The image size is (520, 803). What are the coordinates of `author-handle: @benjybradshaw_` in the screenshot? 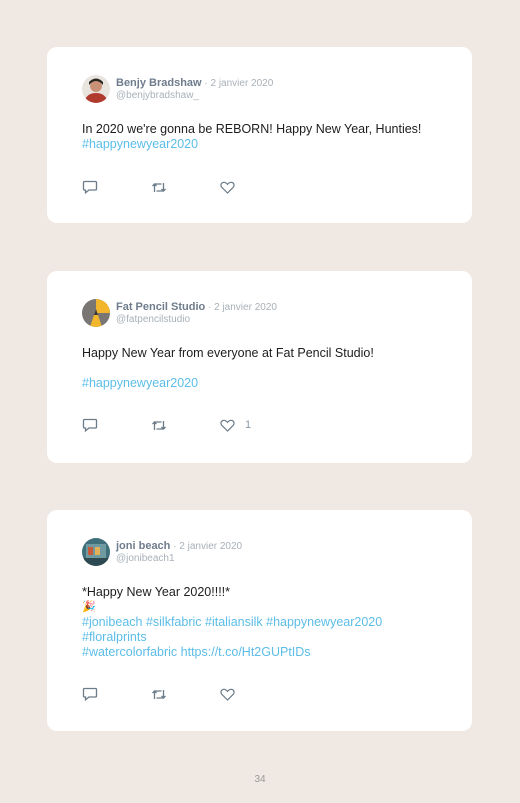 It's located at (194, 96).